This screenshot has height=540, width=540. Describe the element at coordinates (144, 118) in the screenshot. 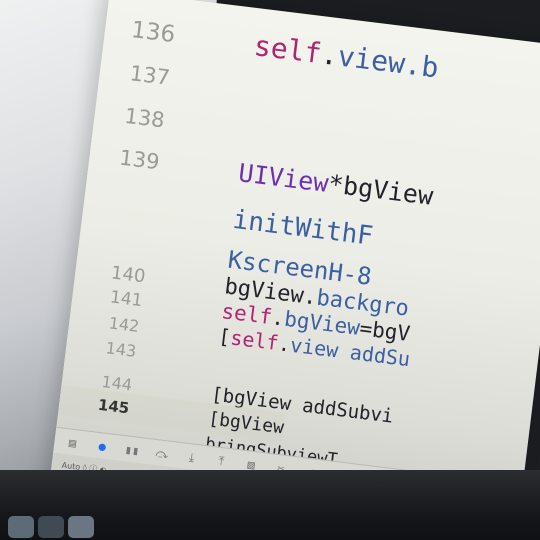

I see `line-number: 138` at that location.